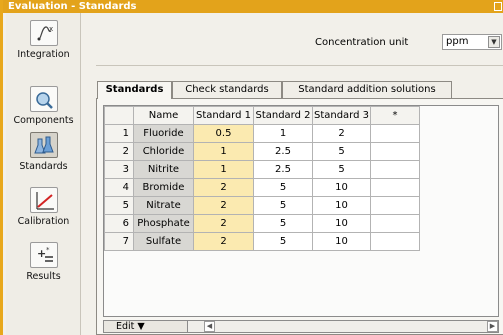 The height and width of the screenshot is (335, 503). What do you see at coordinates (341, 115) in the screenshot?
I see `standard-3-header: Standard 3` at bounding box center [341, 115].